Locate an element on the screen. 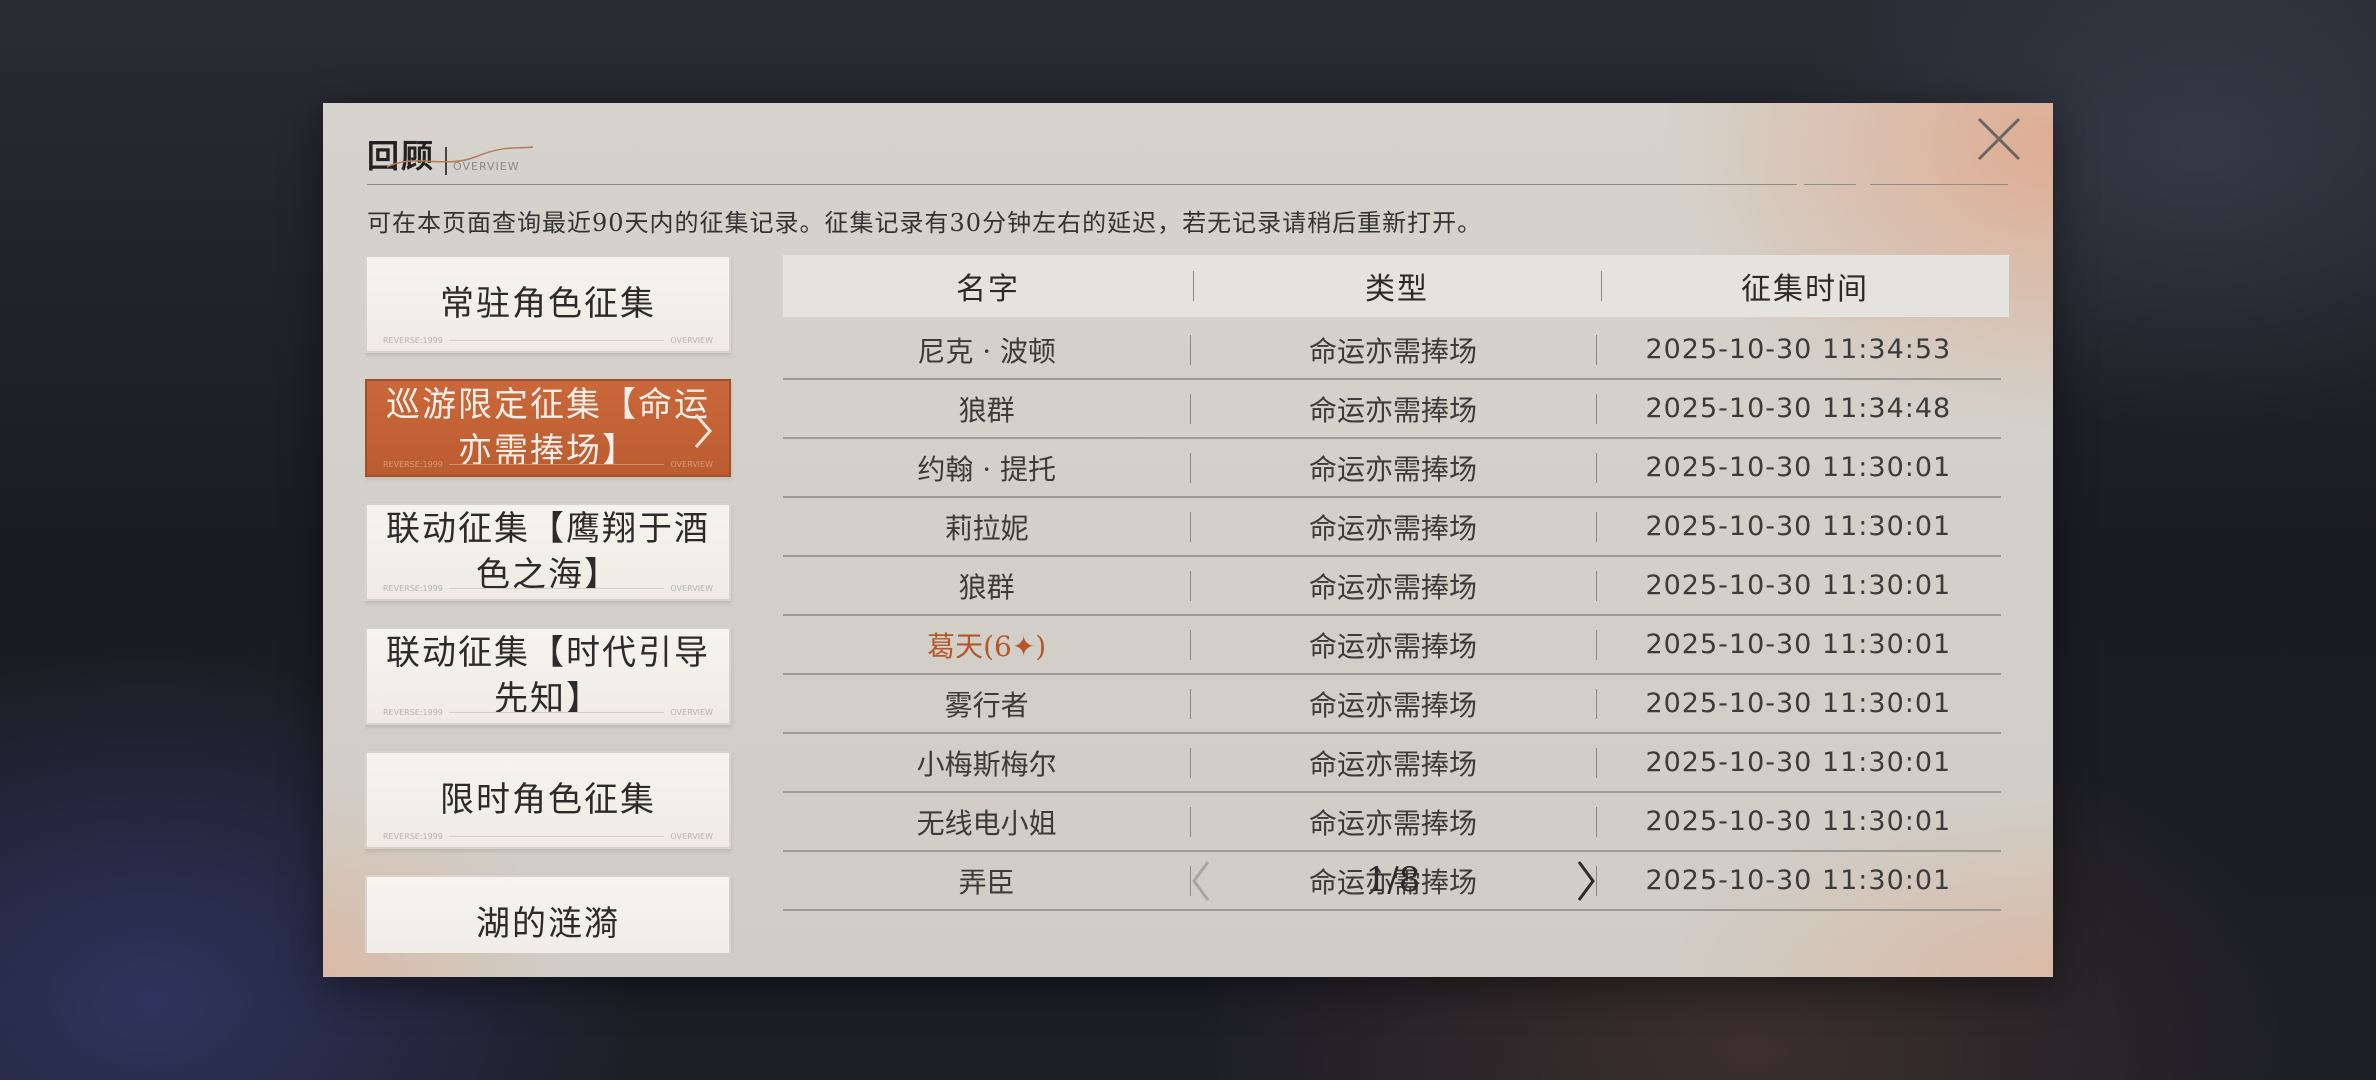  close-icon is located at coordinates (1999, 139).